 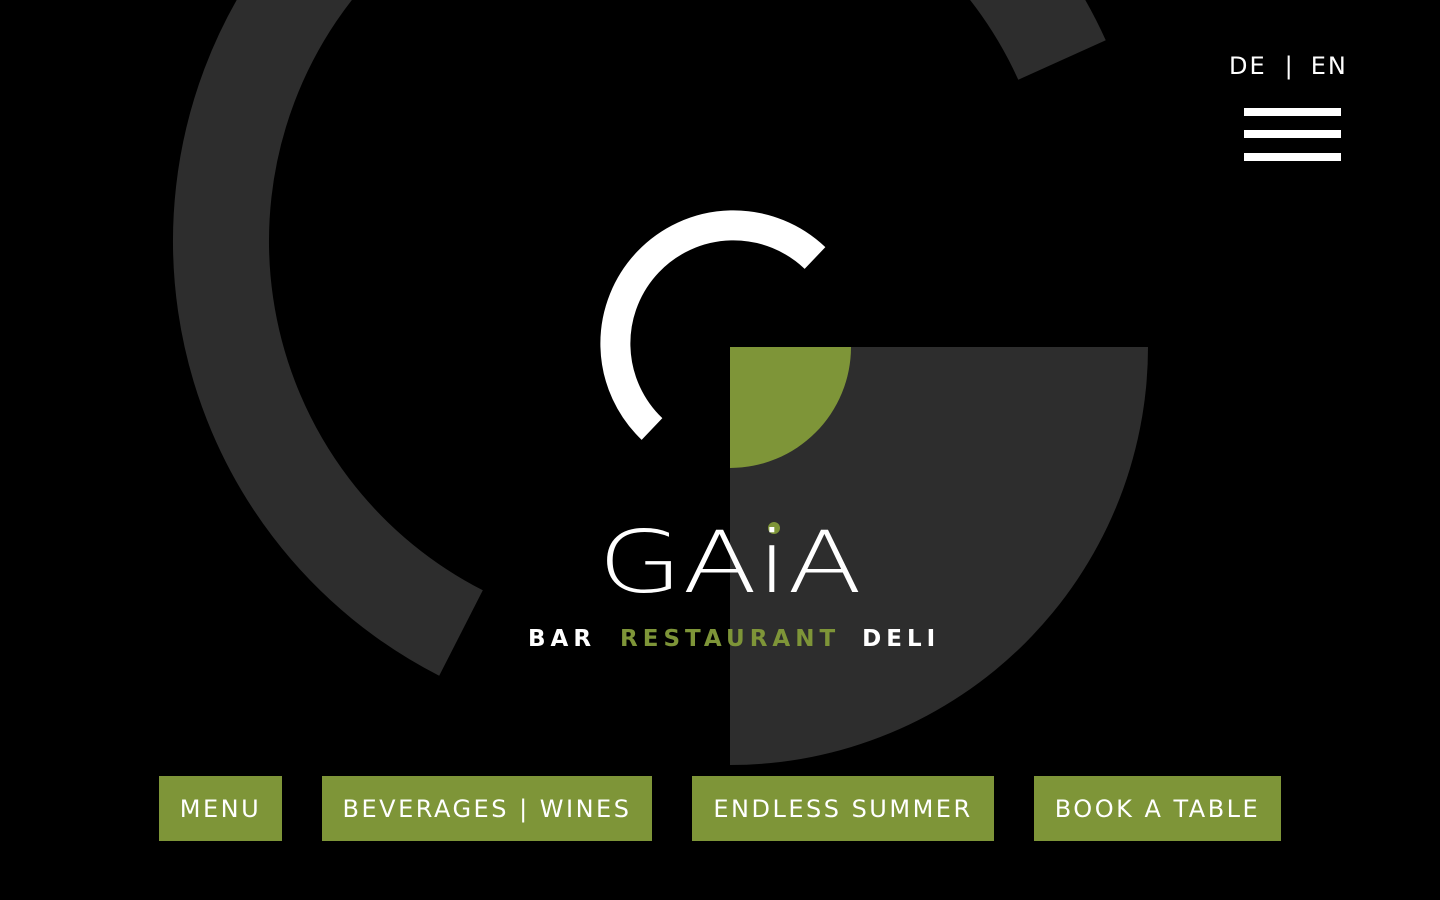 I want to click on language-switcher: DE | EN, so click(x=1288, y=66).